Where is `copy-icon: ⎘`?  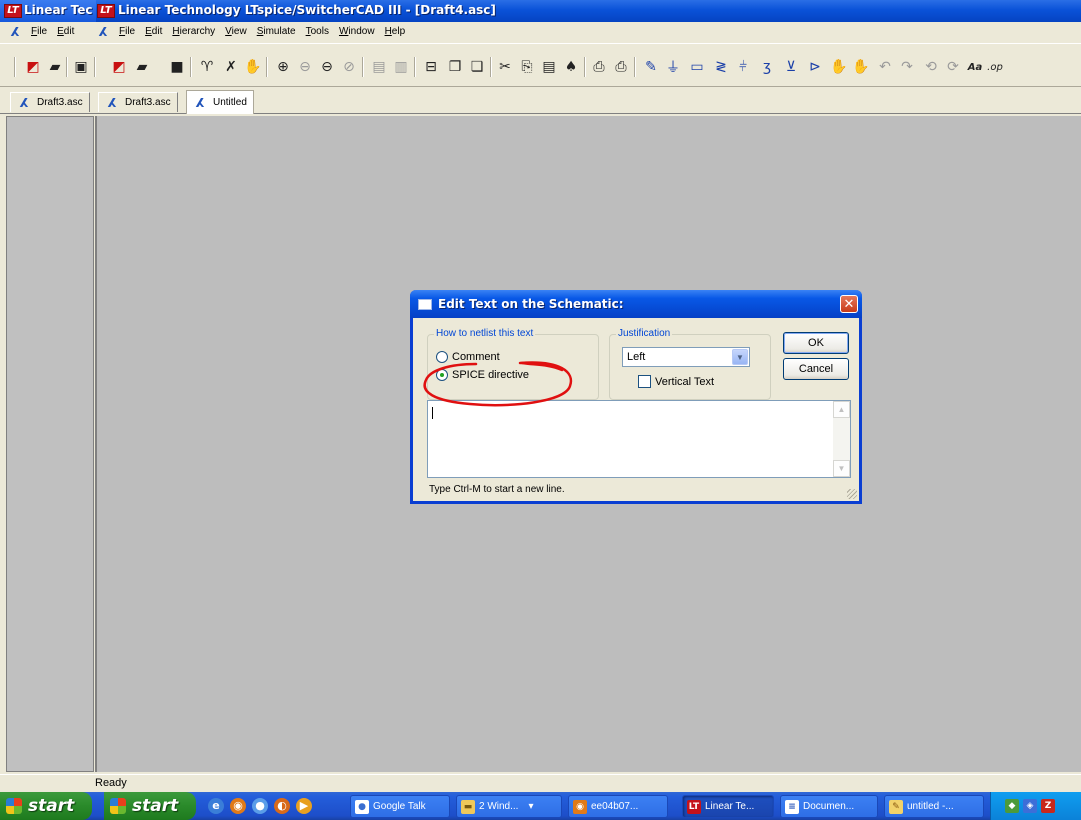
copy-icon: ⎘ is located at coordinates (527, 67).